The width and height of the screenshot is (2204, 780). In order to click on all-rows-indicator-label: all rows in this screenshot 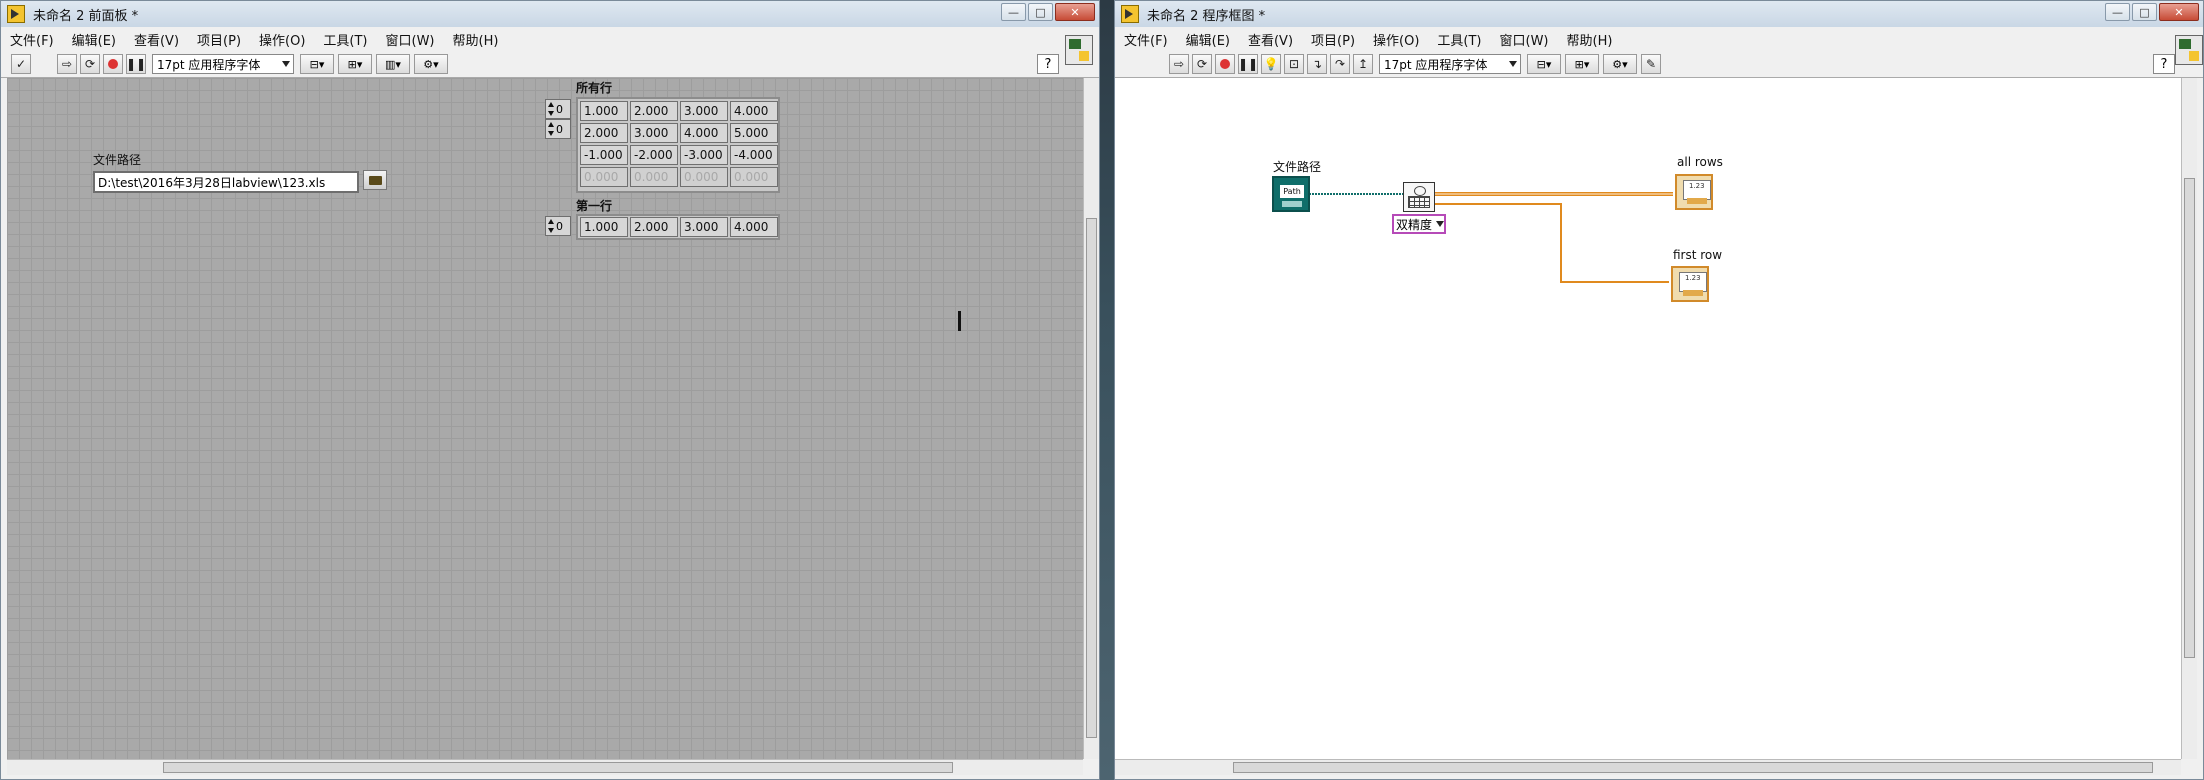, I will do `click(1700, 162)`.